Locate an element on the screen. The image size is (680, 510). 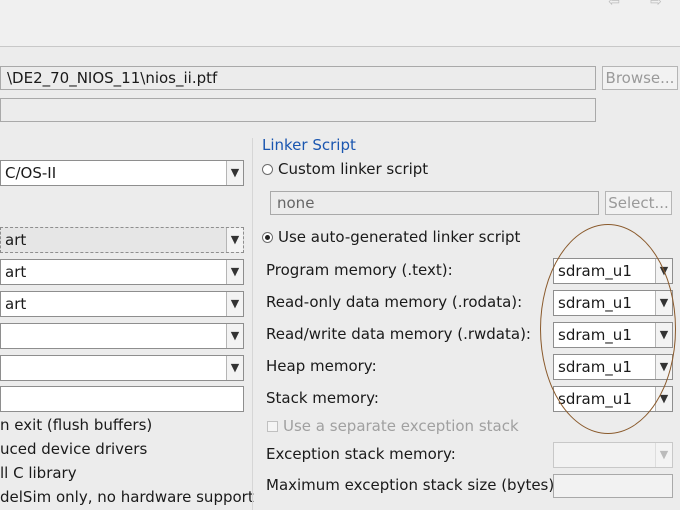
stack-memory-combo: sdram_u1 ▼ is located at coordinates (613, 399).